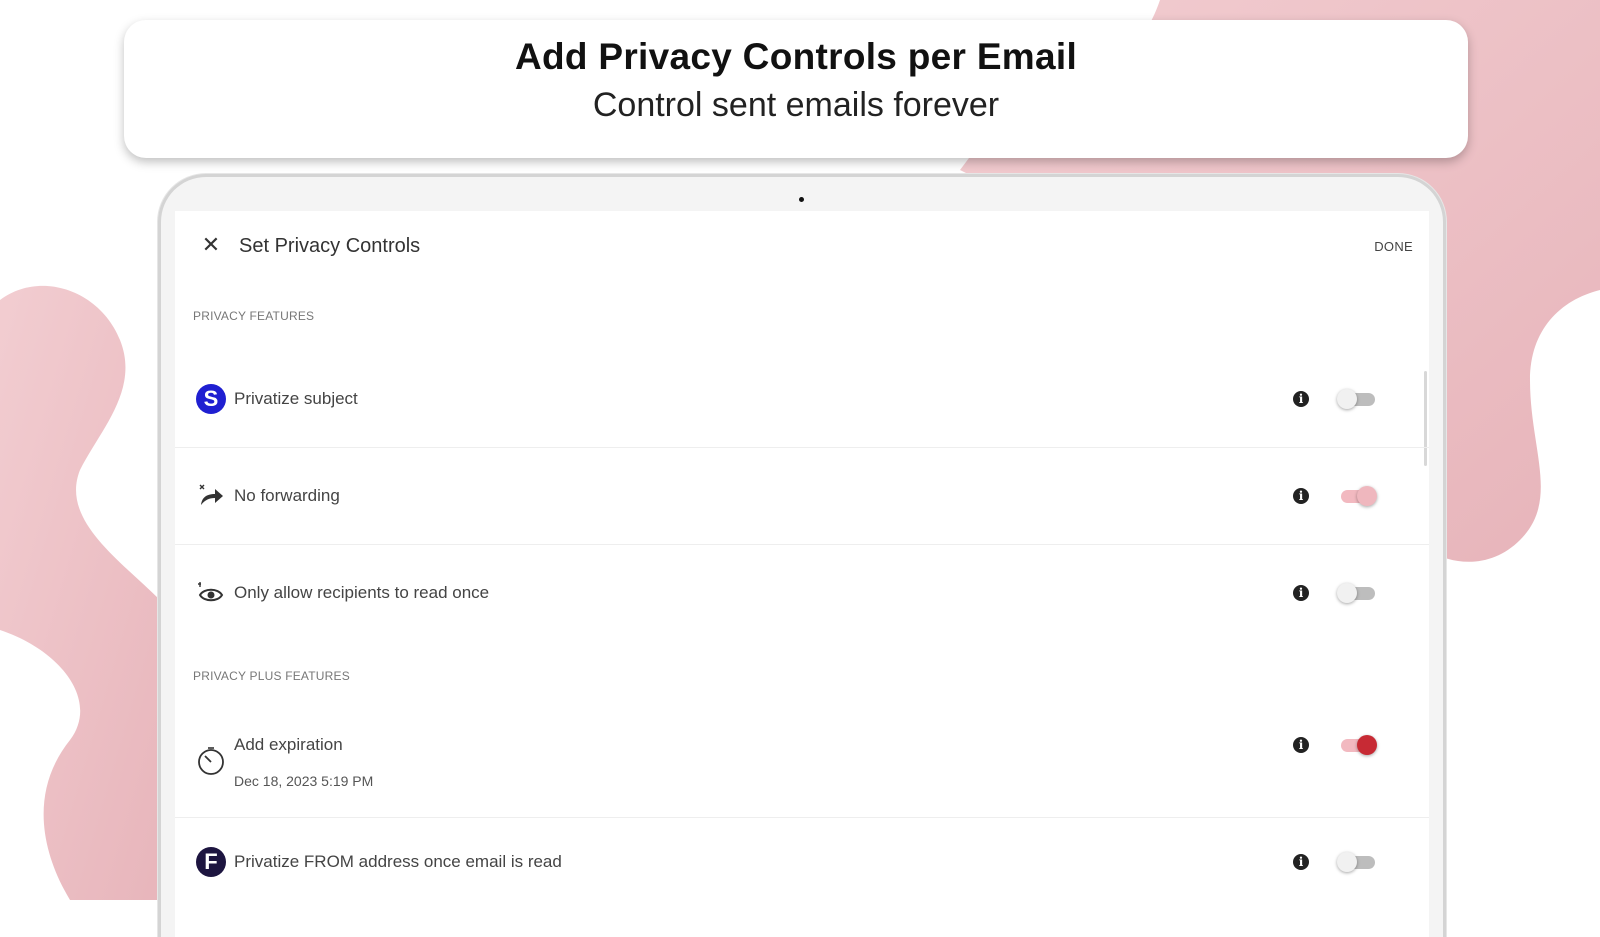  What do you see at coordinates (254, 316) in the screenshot?
I see `section-label-privacy-features: PRIVACY FEATURES` at bounding box center [254, 316].